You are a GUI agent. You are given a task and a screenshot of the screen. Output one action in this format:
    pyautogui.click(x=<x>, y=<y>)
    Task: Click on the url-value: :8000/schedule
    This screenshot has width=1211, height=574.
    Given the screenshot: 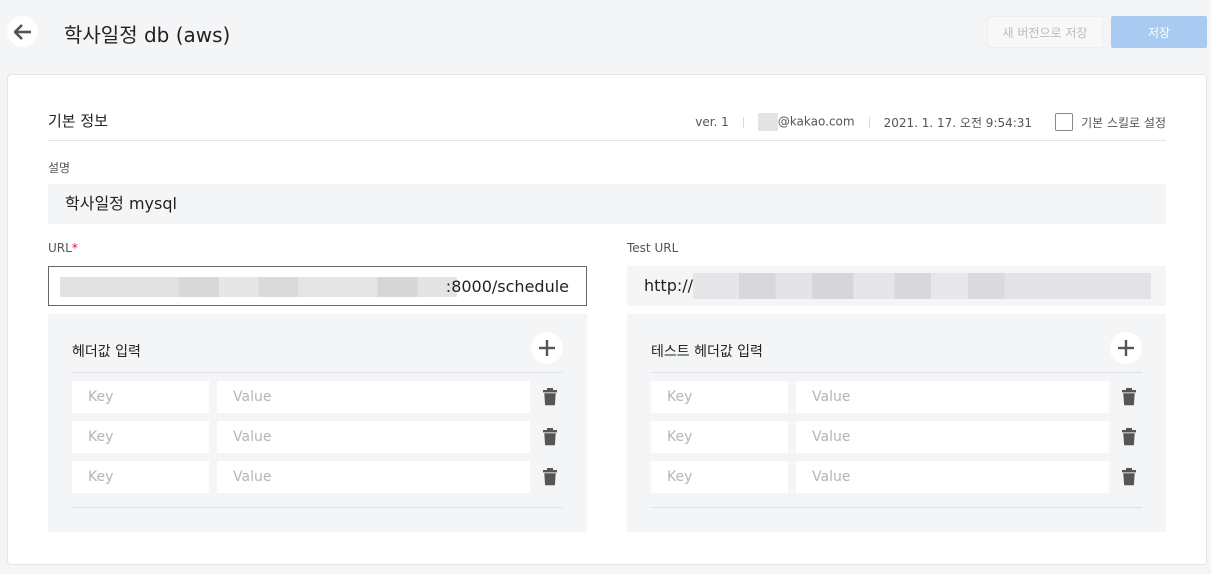 What is the action you would take?
    pyautogui.click(x=507, y=286)
    